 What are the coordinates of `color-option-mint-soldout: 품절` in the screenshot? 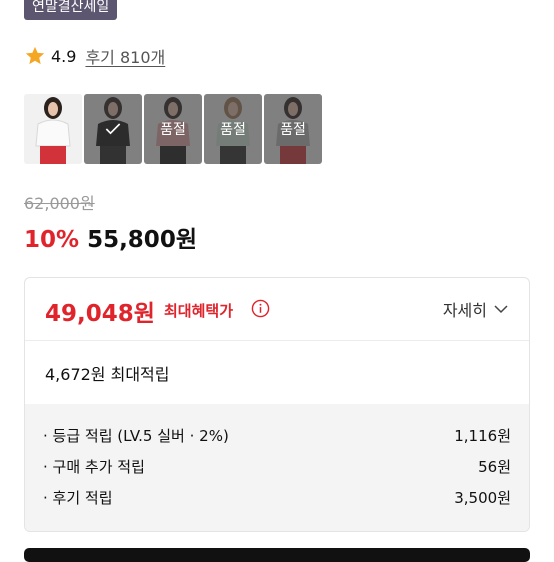 It's located at (233, 129).